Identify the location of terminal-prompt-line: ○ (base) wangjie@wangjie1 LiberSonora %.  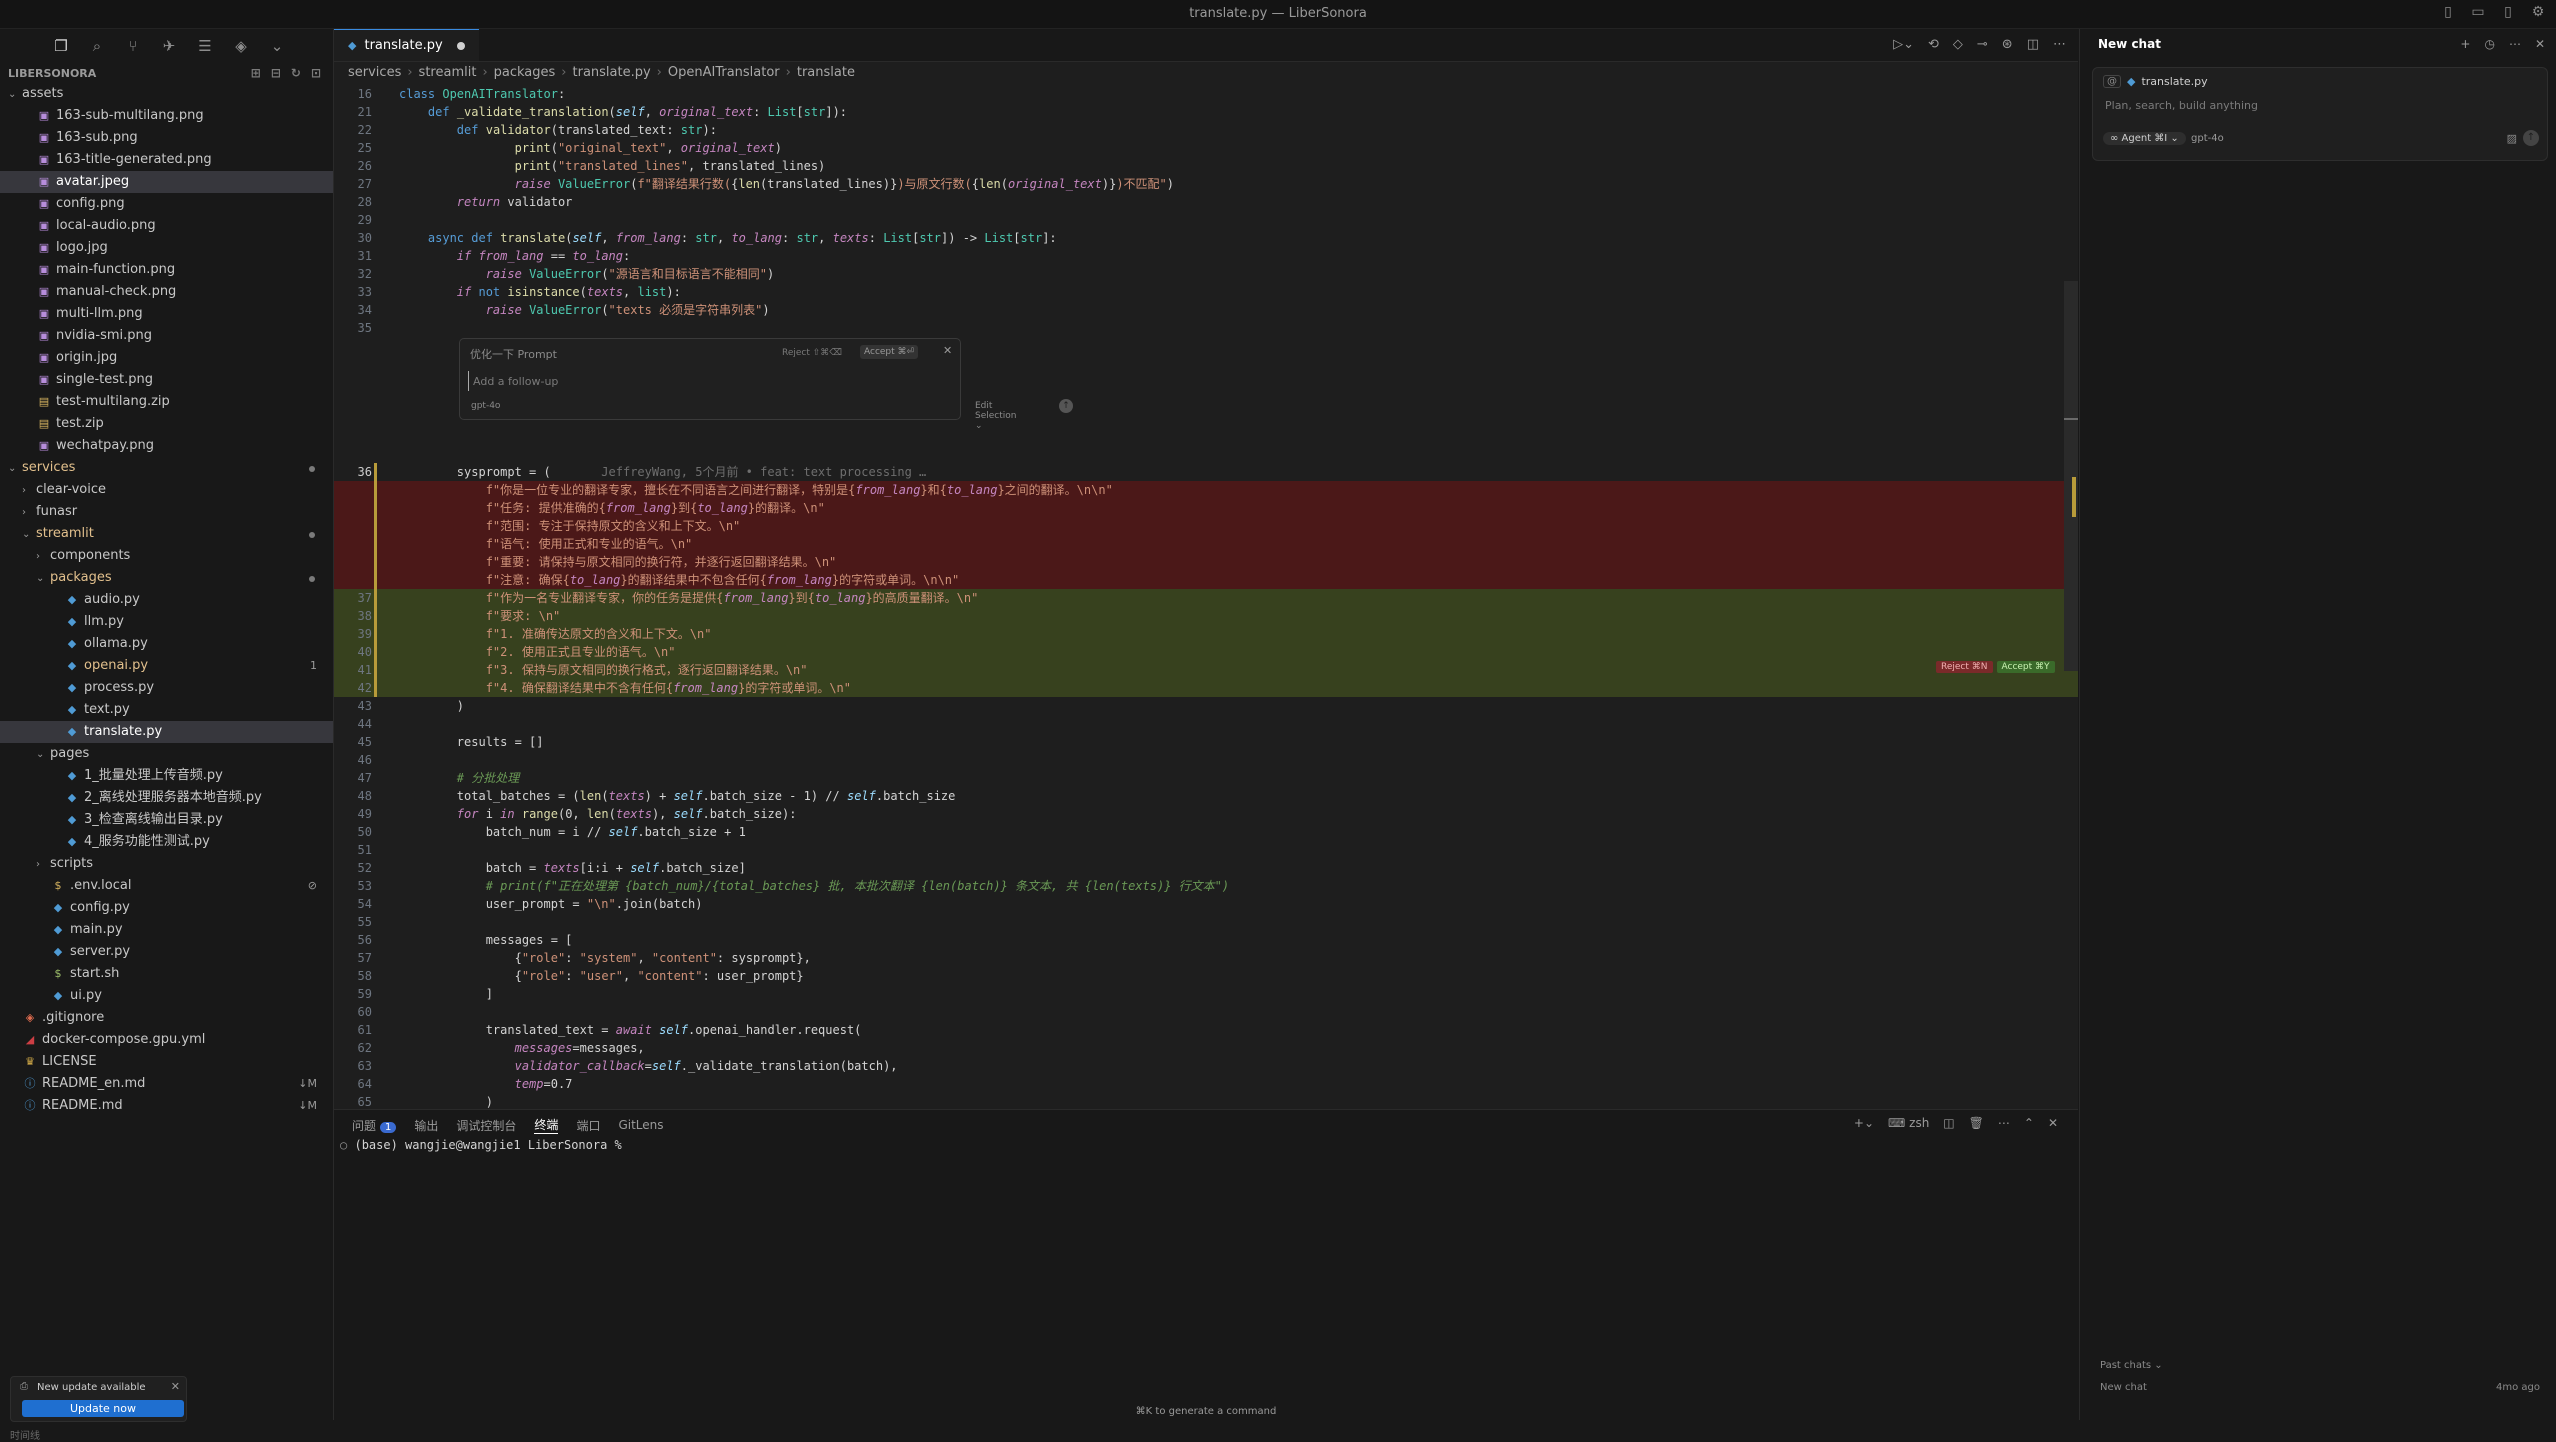
(481, 1145).